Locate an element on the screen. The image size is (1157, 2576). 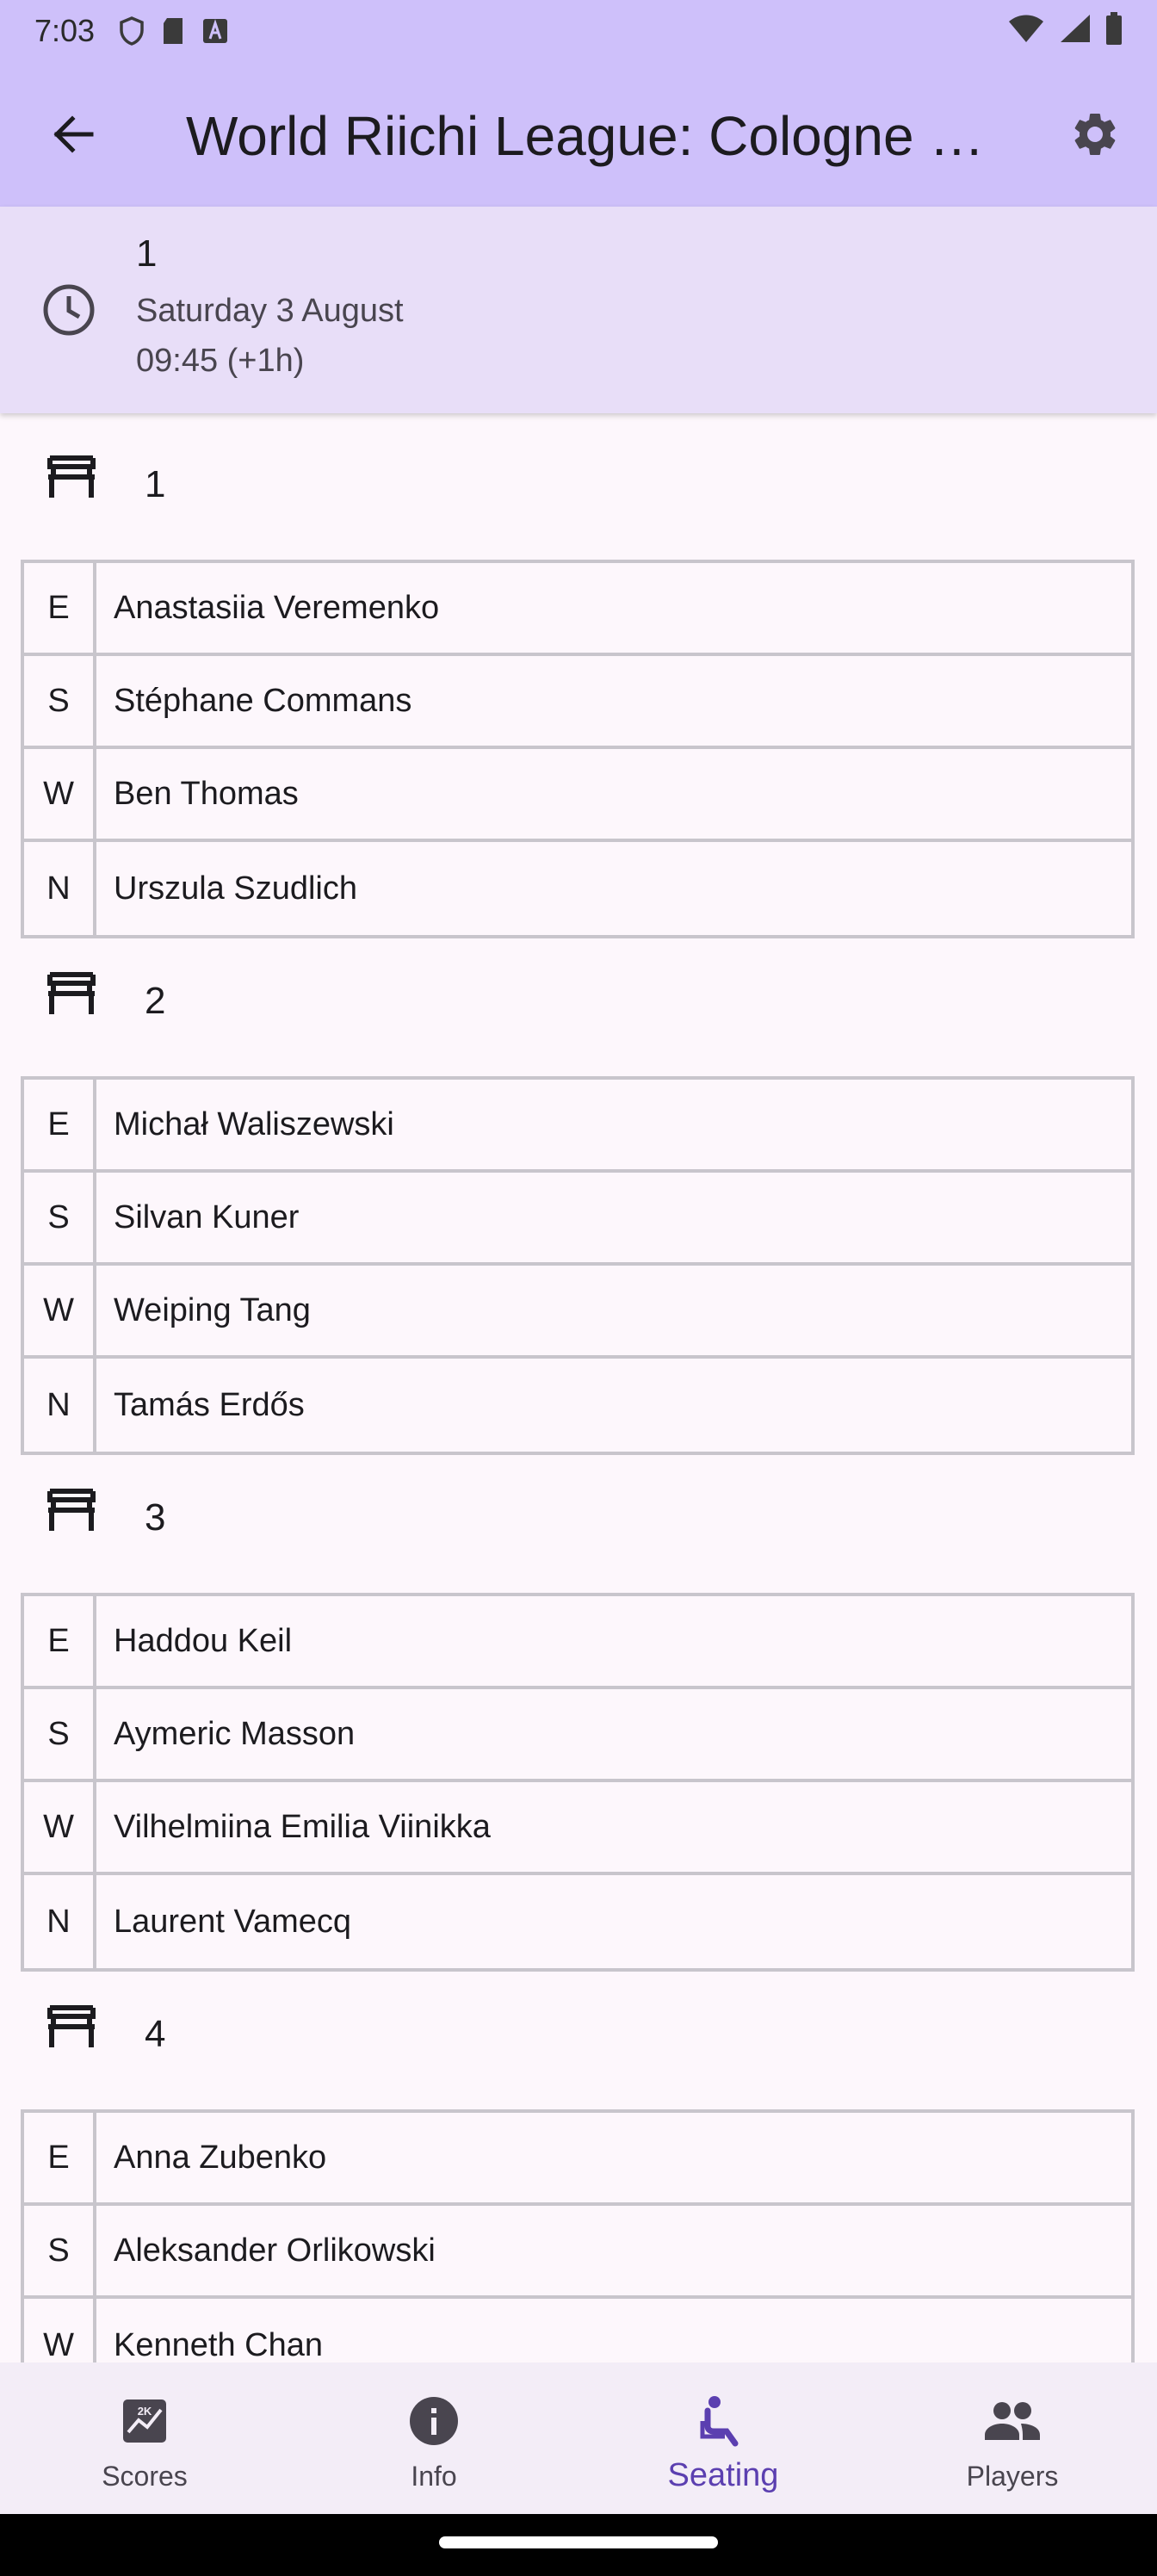
seat-row: N Tamás Erdős is located at coordinates (578, 1406).